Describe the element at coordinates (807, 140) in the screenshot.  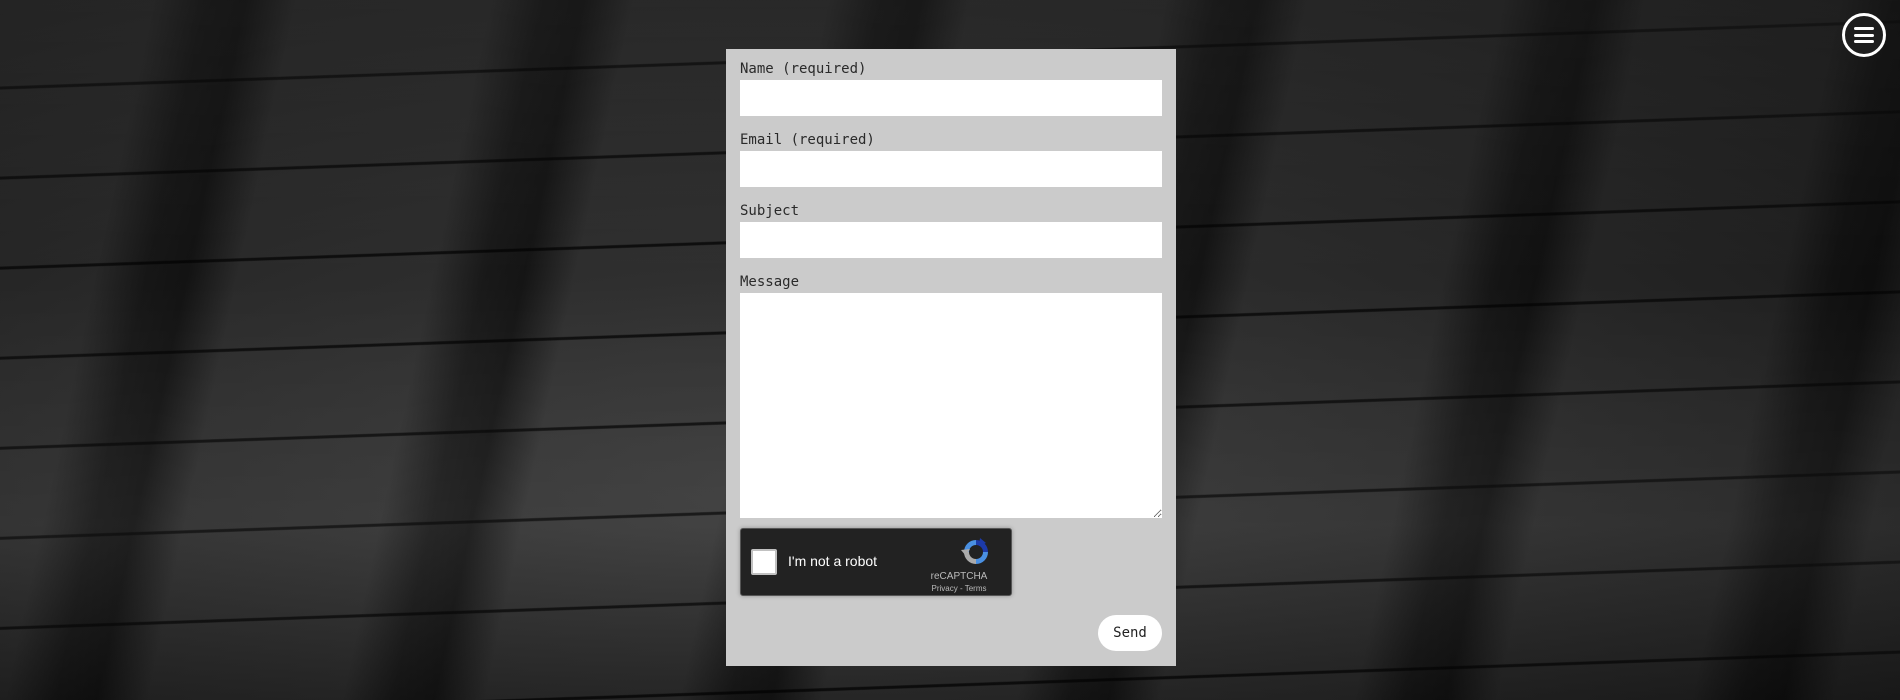
I see `email-label: Email (required)` at that location.